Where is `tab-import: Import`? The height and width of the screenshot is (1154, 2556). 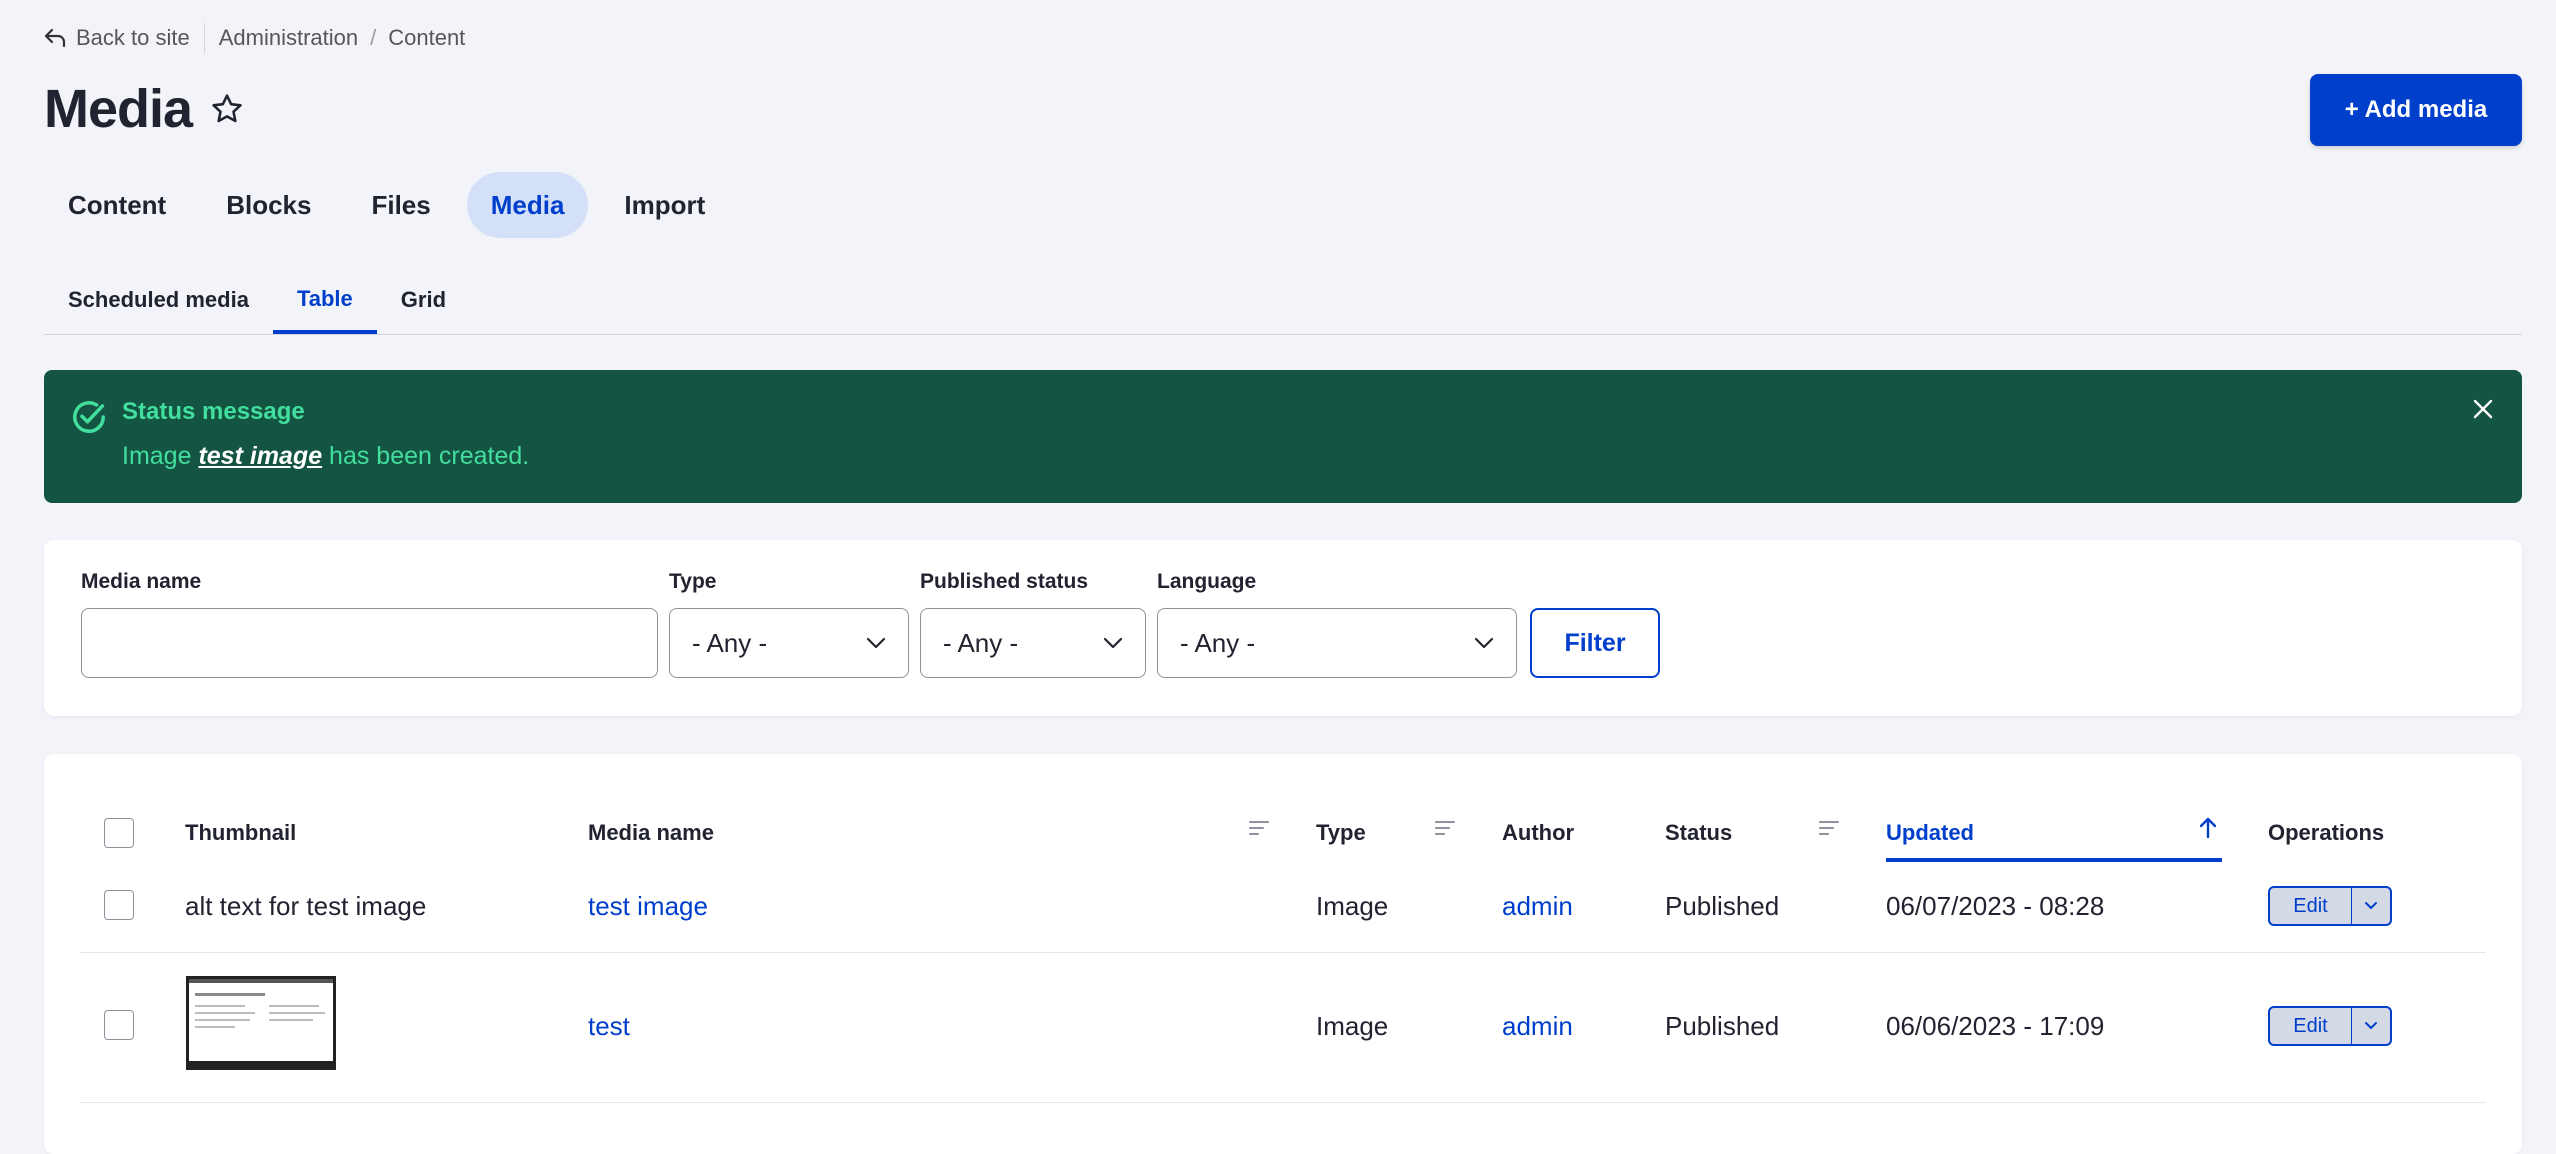
tab-import: Import is located at coordinates (664, 205).